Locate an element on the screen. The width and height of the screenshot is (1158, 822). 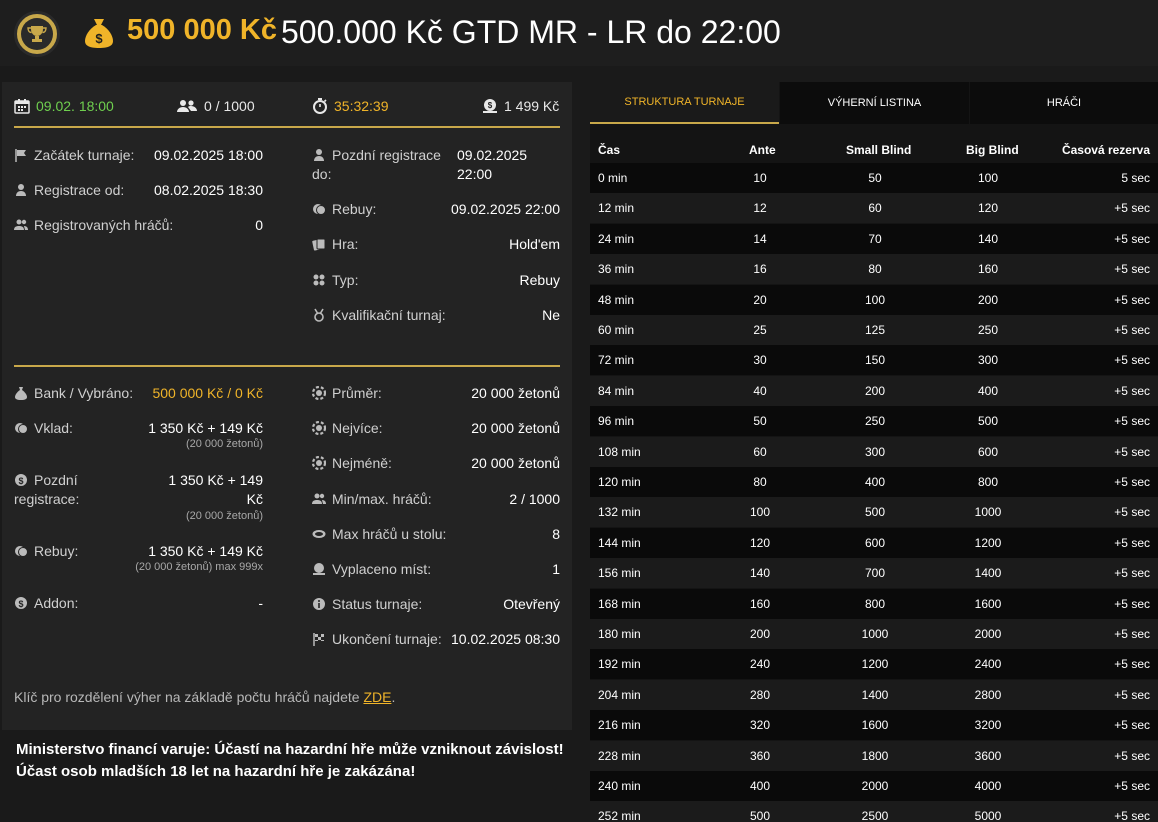
table-row: 216 min 320 1600 3200 +5 sec is located at coordinates (874, 725).